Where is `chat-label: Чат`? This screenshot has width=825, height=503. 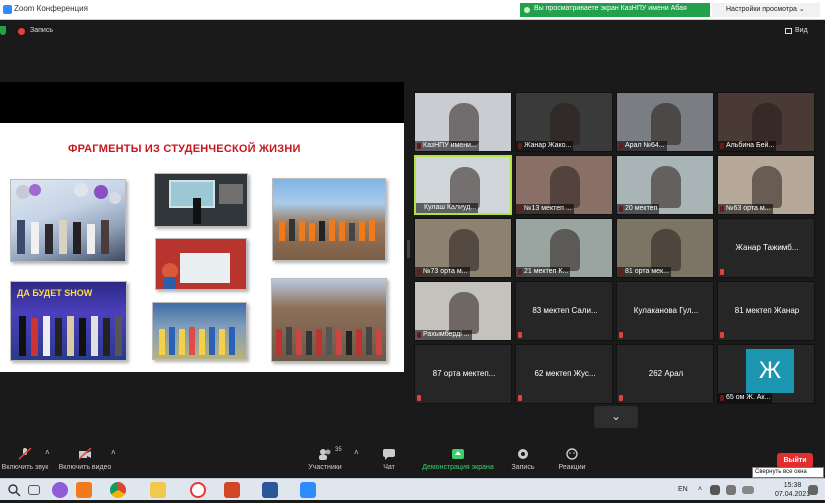
chat-label: Чат is located at coordinates (389, 467).